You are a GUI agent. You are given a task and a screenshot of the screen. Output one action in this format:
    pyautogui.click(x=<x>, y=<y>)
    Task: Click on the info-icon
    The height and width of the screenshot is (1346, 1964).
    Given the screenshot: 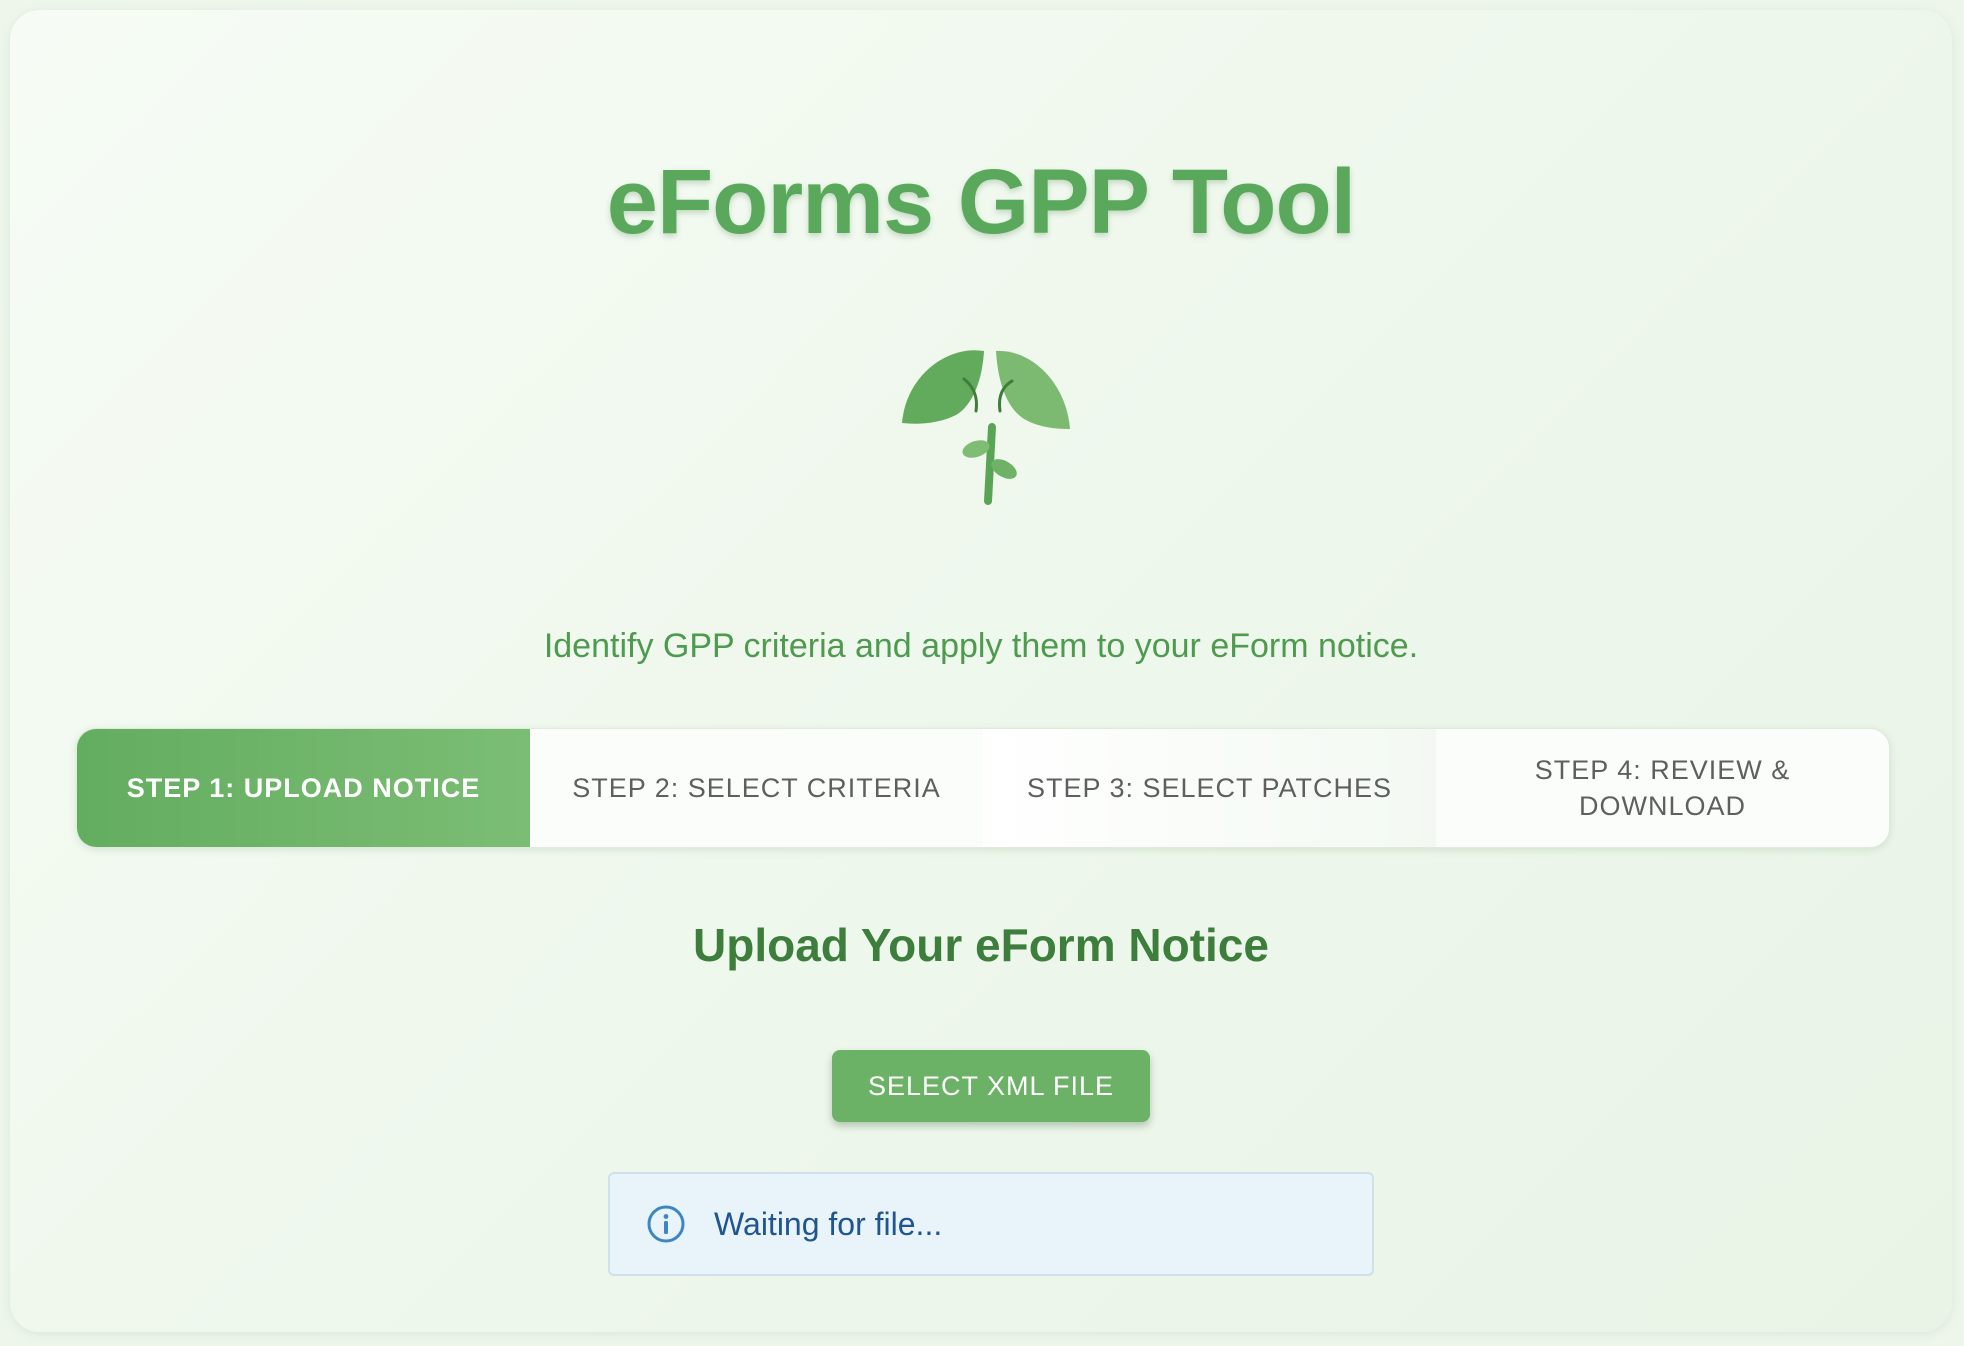 What is the action you would take?
    pyautogui.click(x=666, y=1224)
    